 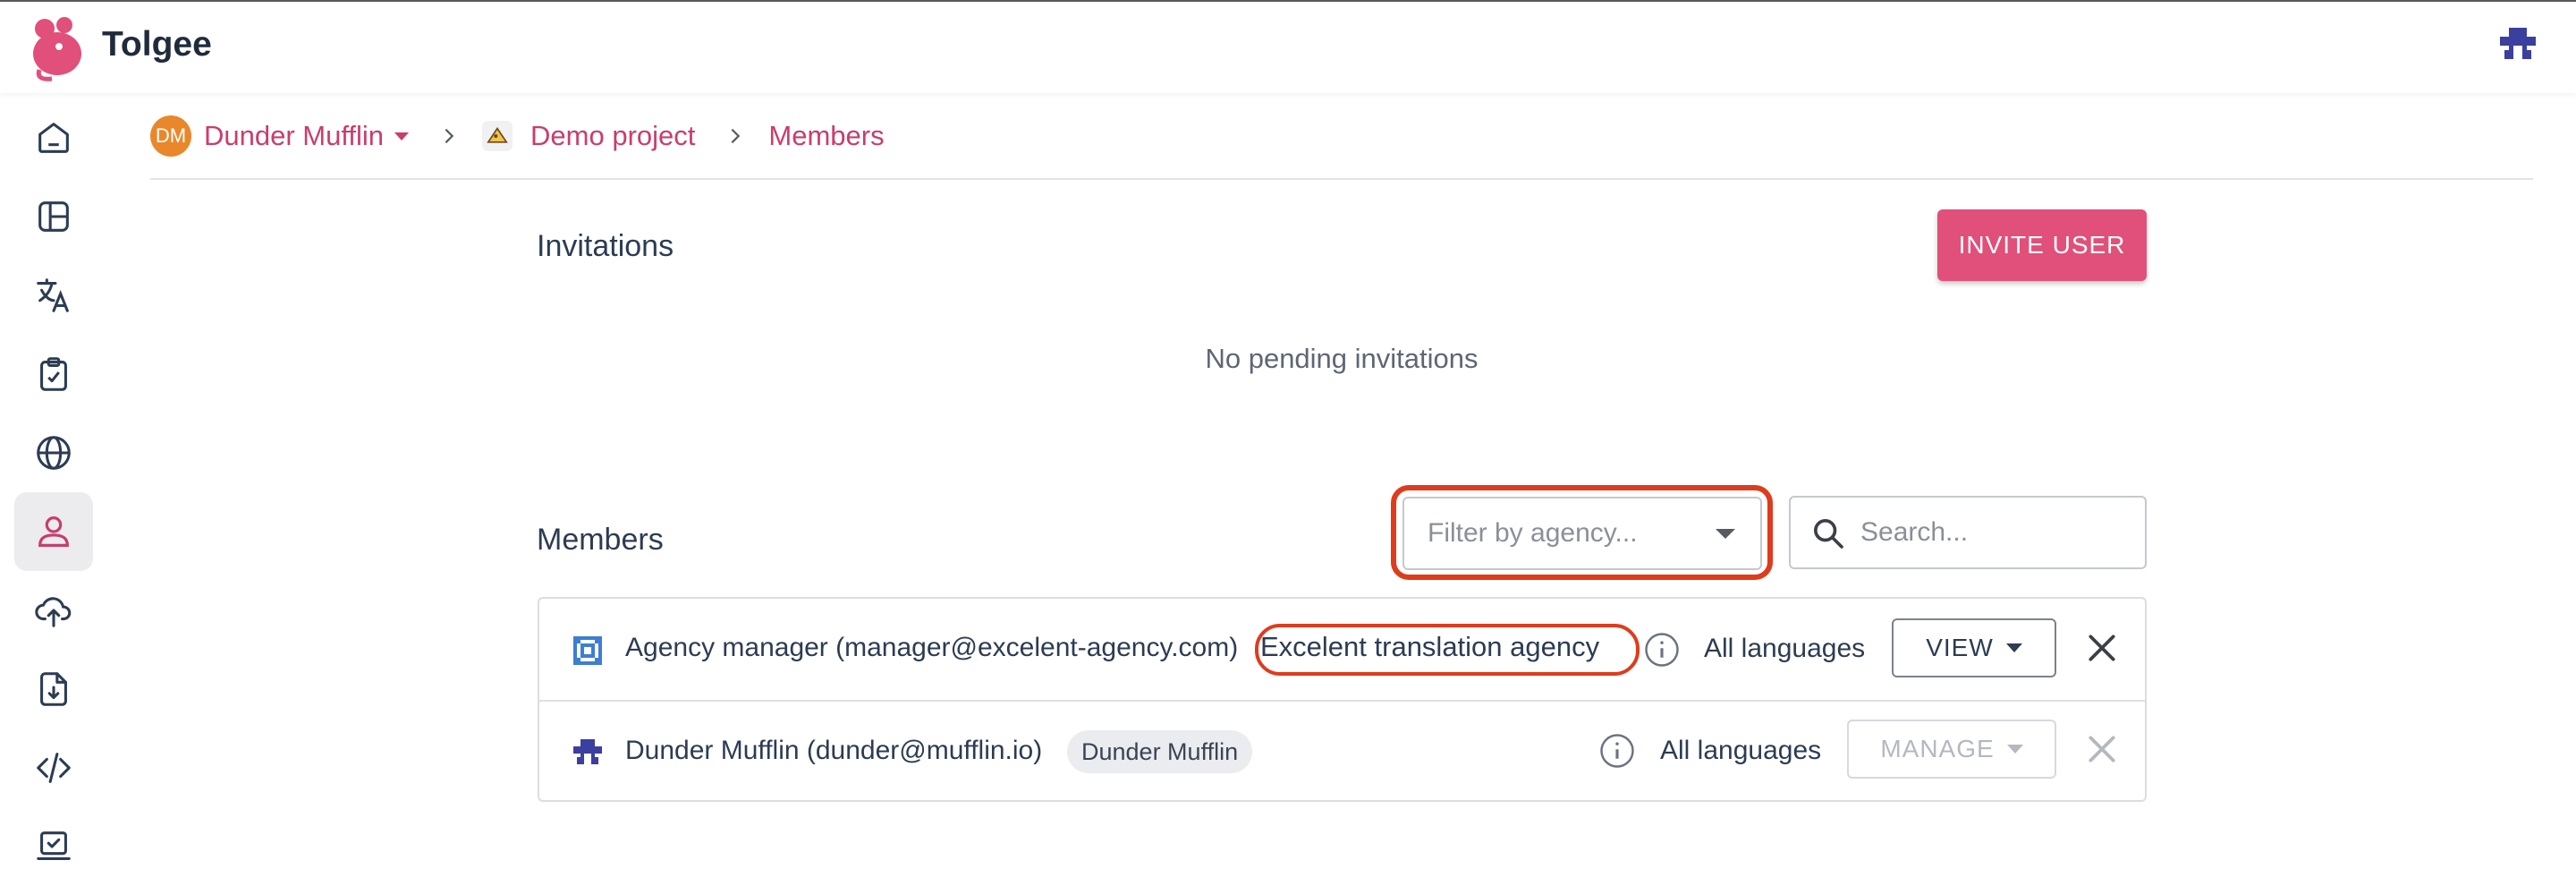 I want to click on organization-chip: Dunder Mufflin, so click(x=1160, y=751).